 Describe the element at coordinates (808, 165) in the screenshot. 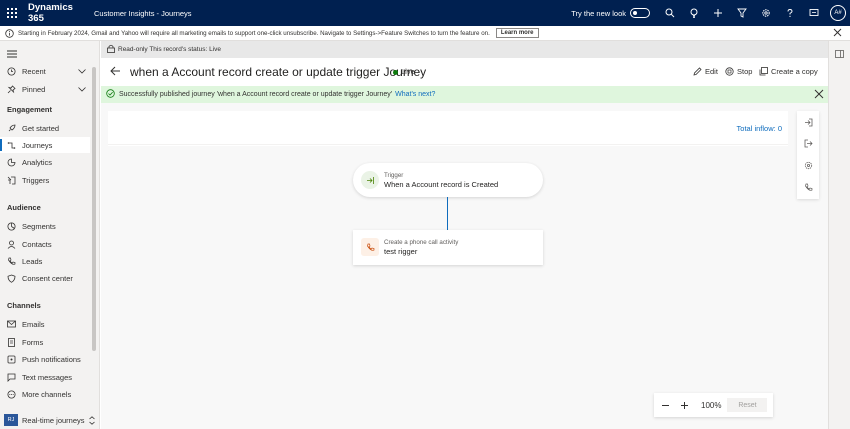

I see `settings-icon` at that location.